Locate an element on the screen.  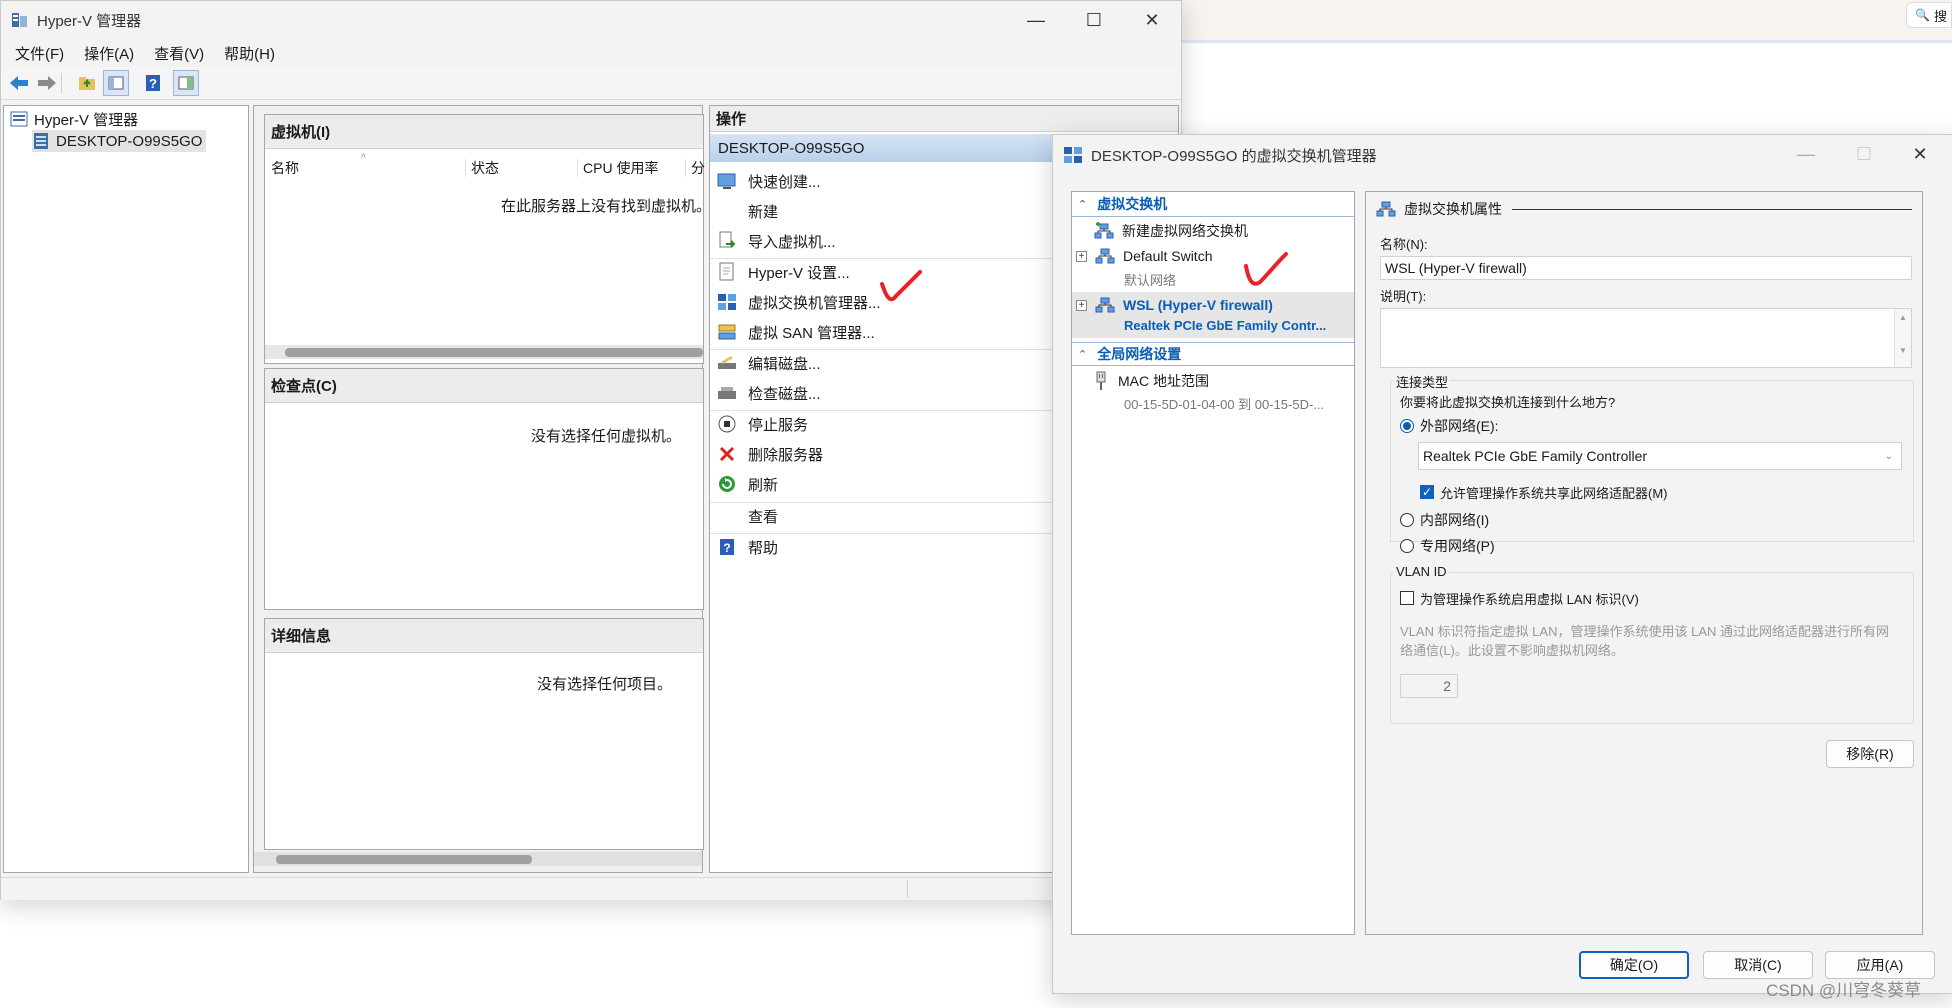
col-cpu: CPU 使用率 is located at coordinates (620, 168).